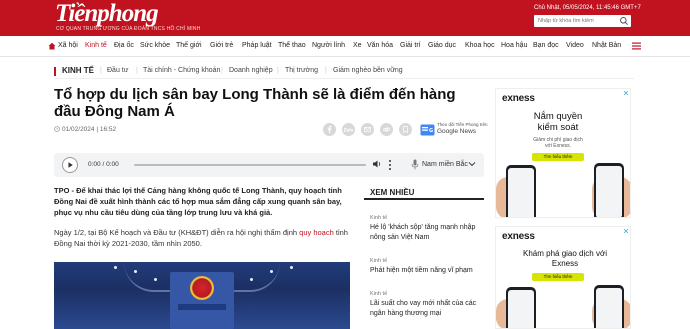 The width and height of the screenshot is (690, 329). I want to click on nav-item-nhat-ban: Nhật Bản, so click(606, 45).